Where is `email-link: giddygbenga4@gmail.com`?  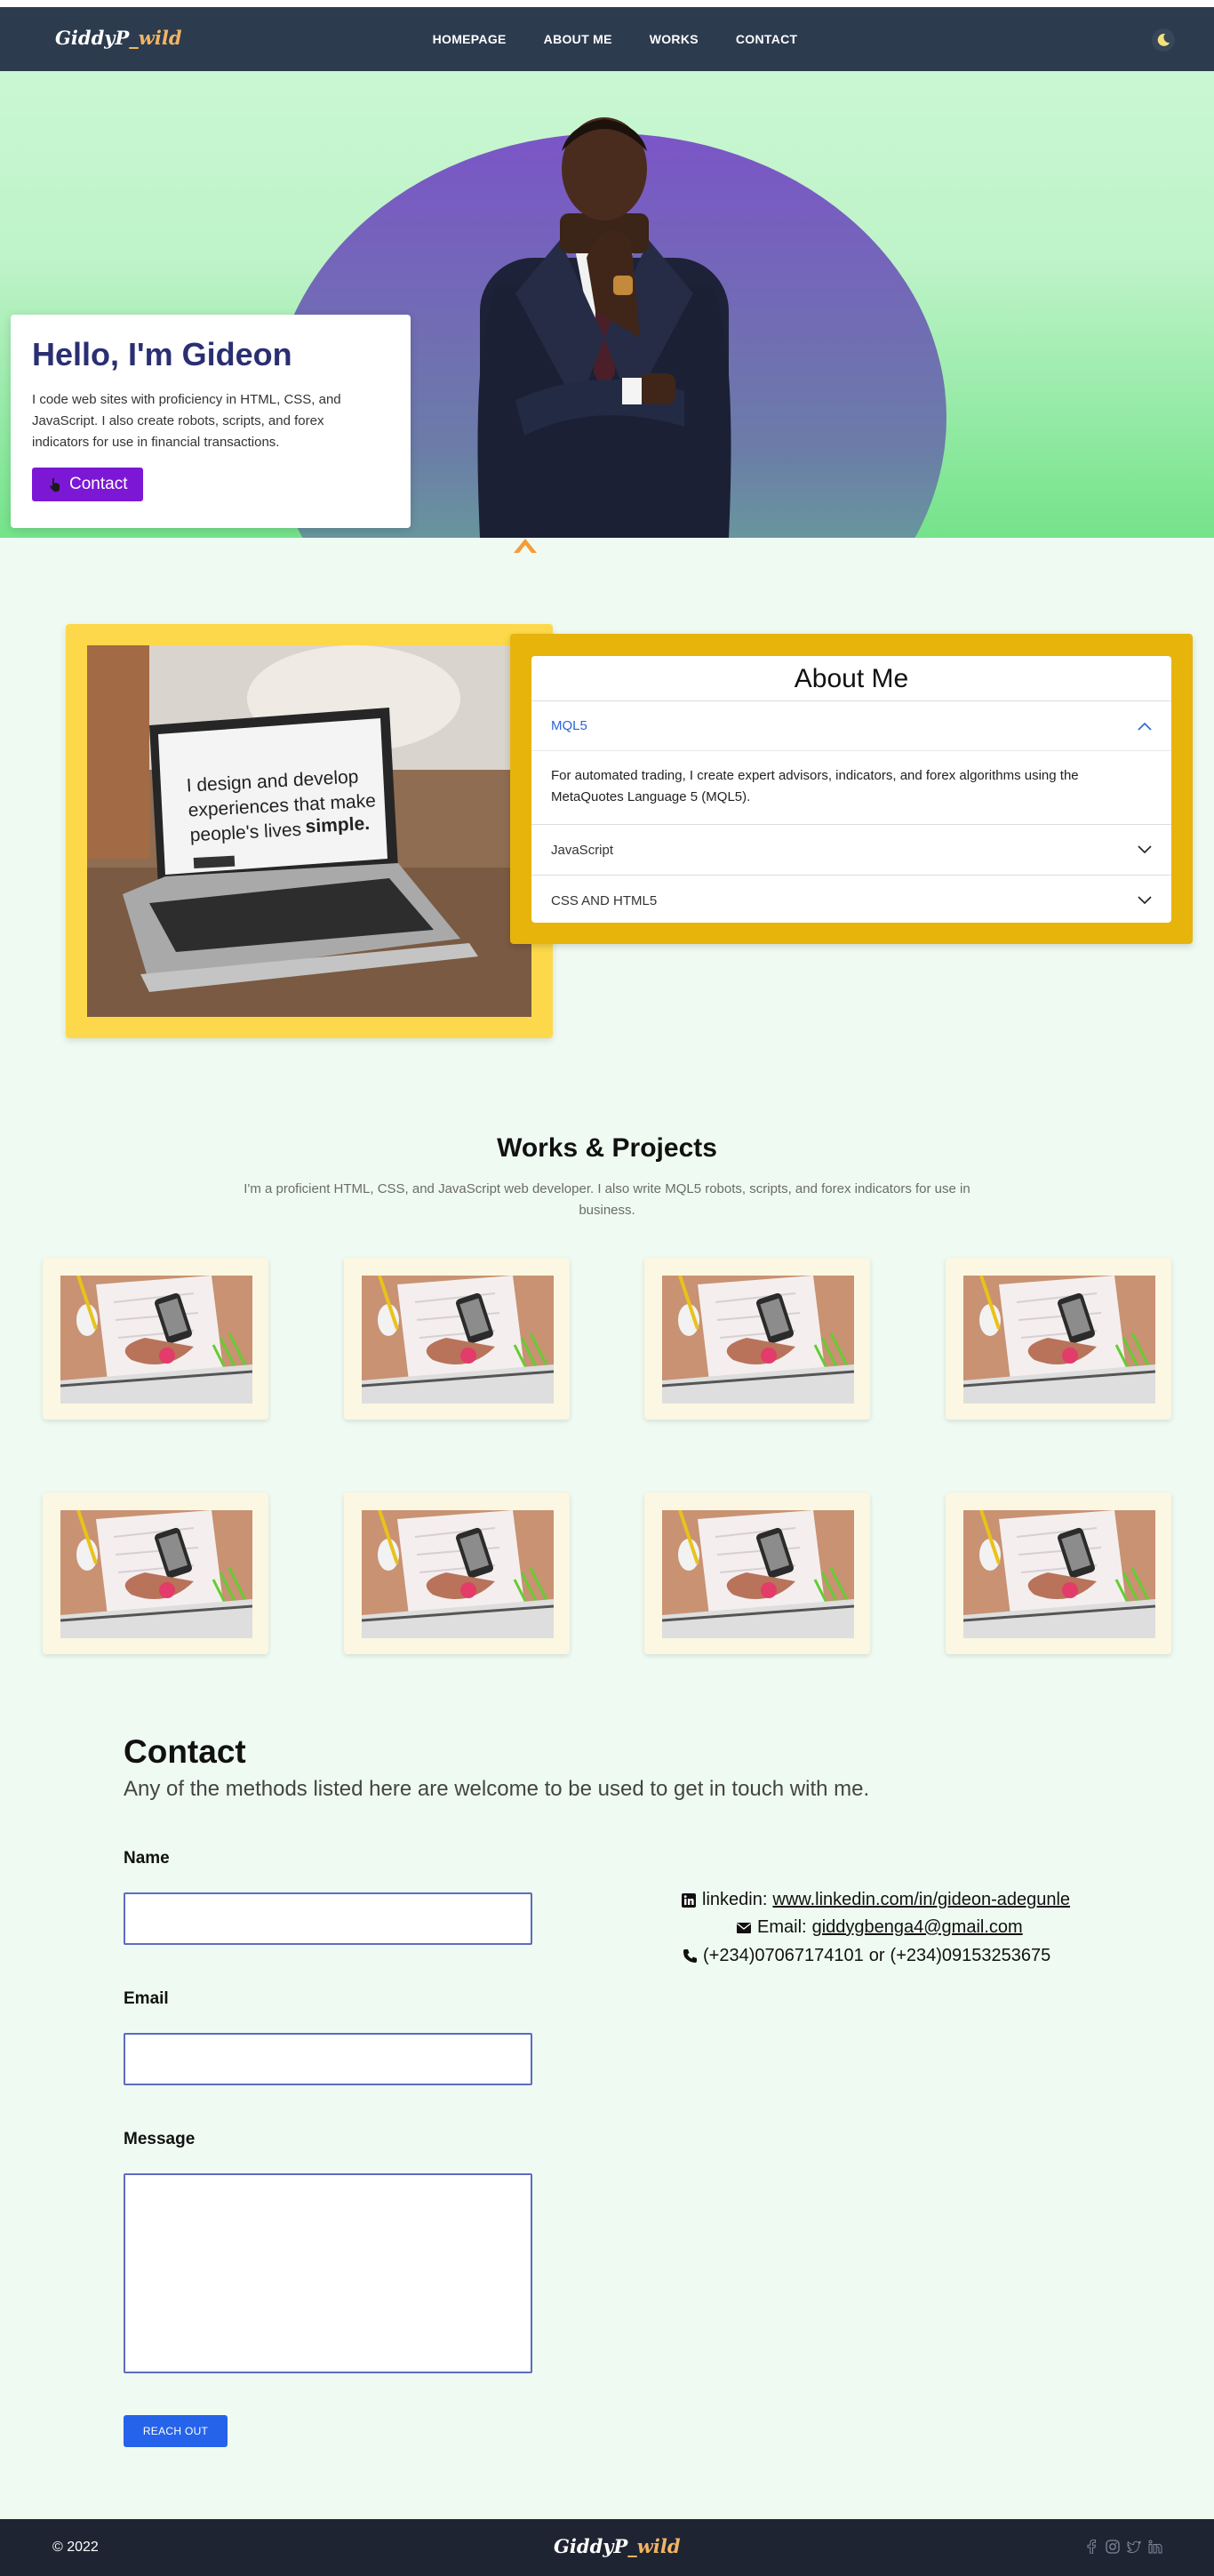
email-link: giddygbenga4@gmail.com is located at coordinates (918, 1927).